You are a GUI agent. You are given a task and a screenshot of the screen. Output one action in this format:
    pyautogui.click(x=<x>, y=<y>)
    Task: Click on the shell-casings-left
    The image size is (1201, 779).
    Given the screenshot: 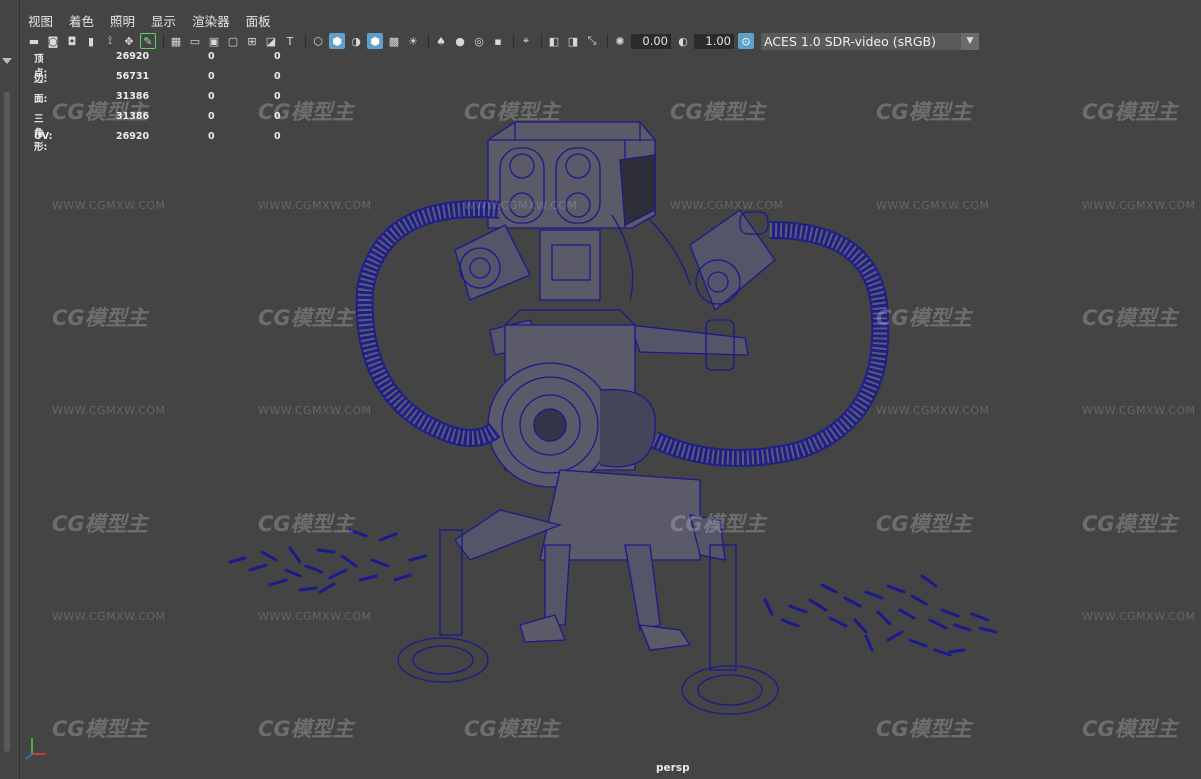 What is the action you would take?
    pyautogui.click(x=328, y=561)
    